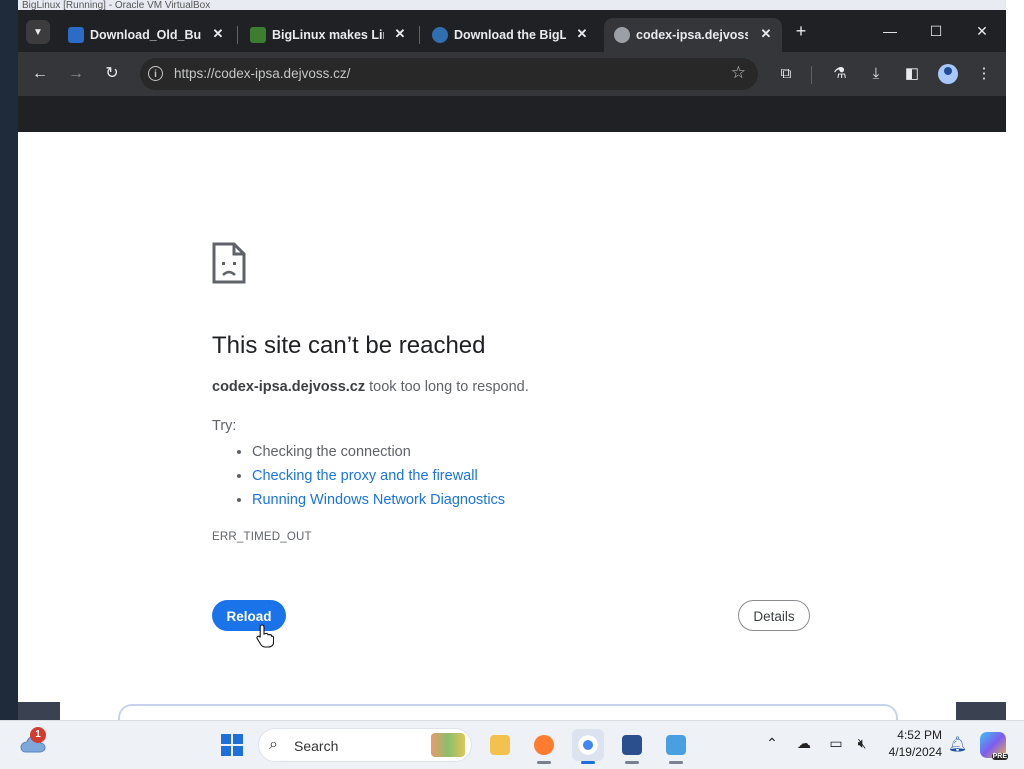 The width and height of the screenshot is (1024, 769). I want to click on tab-title: Download_Old_Build, so click(146, 35).